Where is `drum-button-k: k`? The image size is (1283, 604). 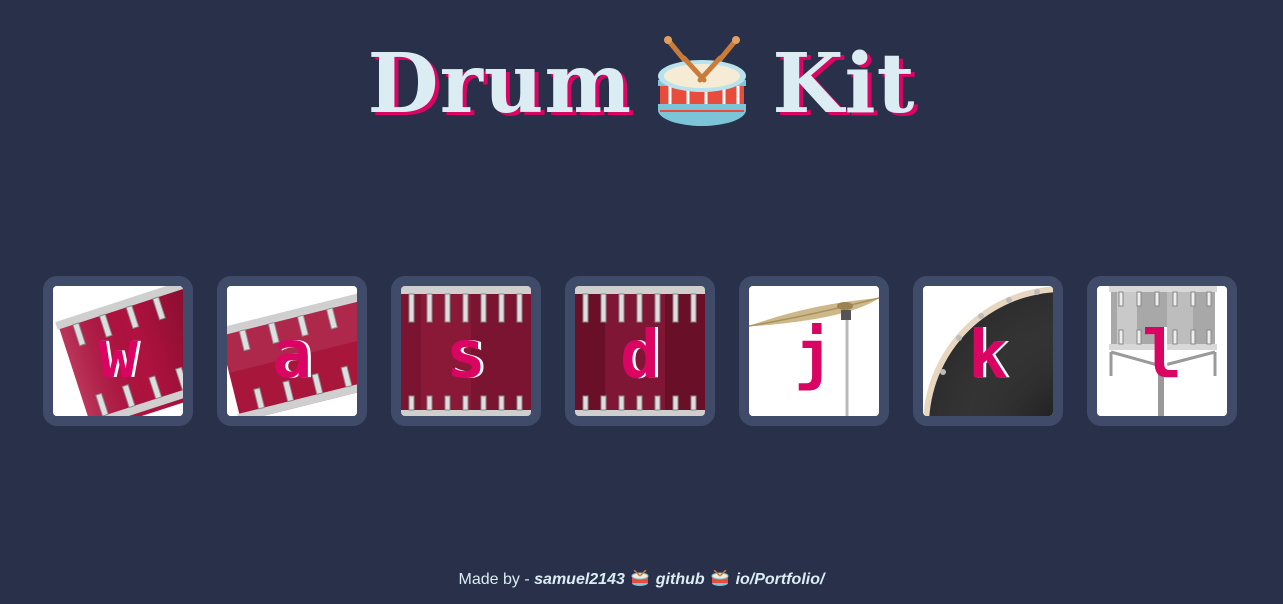 drum-button-k: k is located at coordinates (988, 351).